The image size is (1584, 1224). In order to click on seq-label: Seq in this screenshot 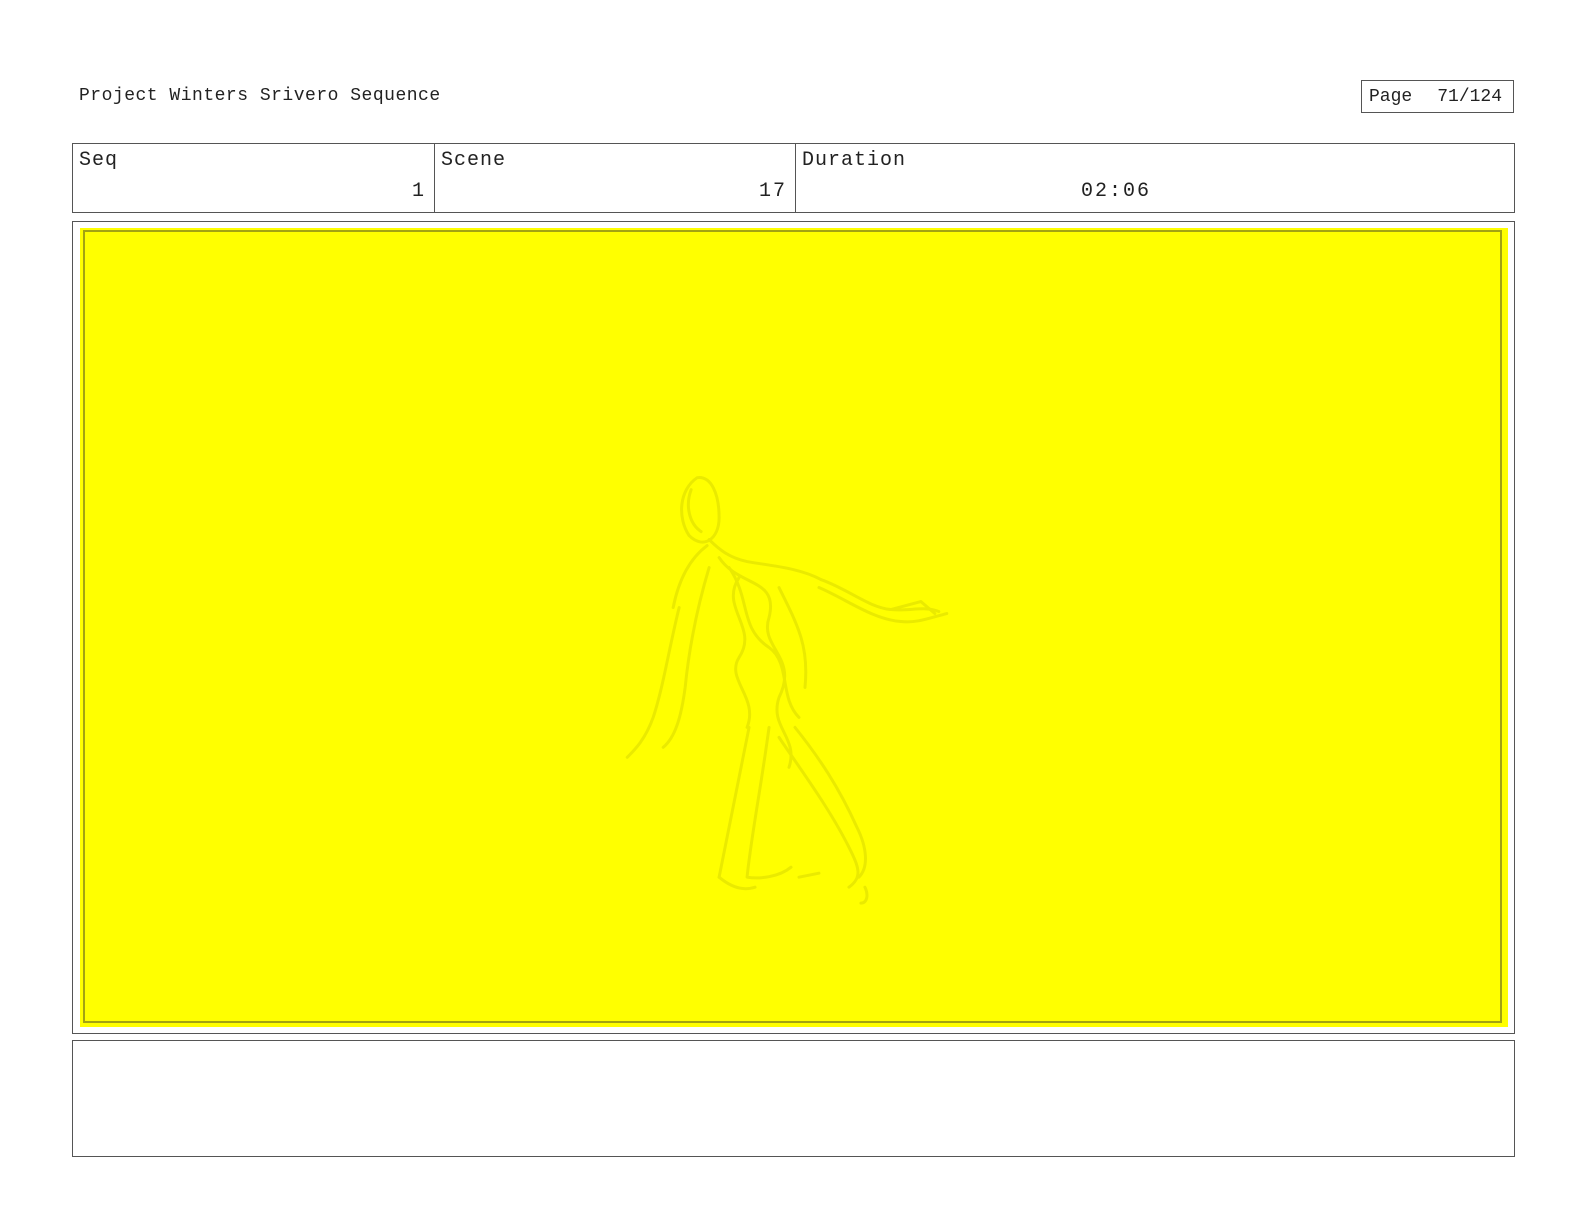, I will do `click(99, 160)`.